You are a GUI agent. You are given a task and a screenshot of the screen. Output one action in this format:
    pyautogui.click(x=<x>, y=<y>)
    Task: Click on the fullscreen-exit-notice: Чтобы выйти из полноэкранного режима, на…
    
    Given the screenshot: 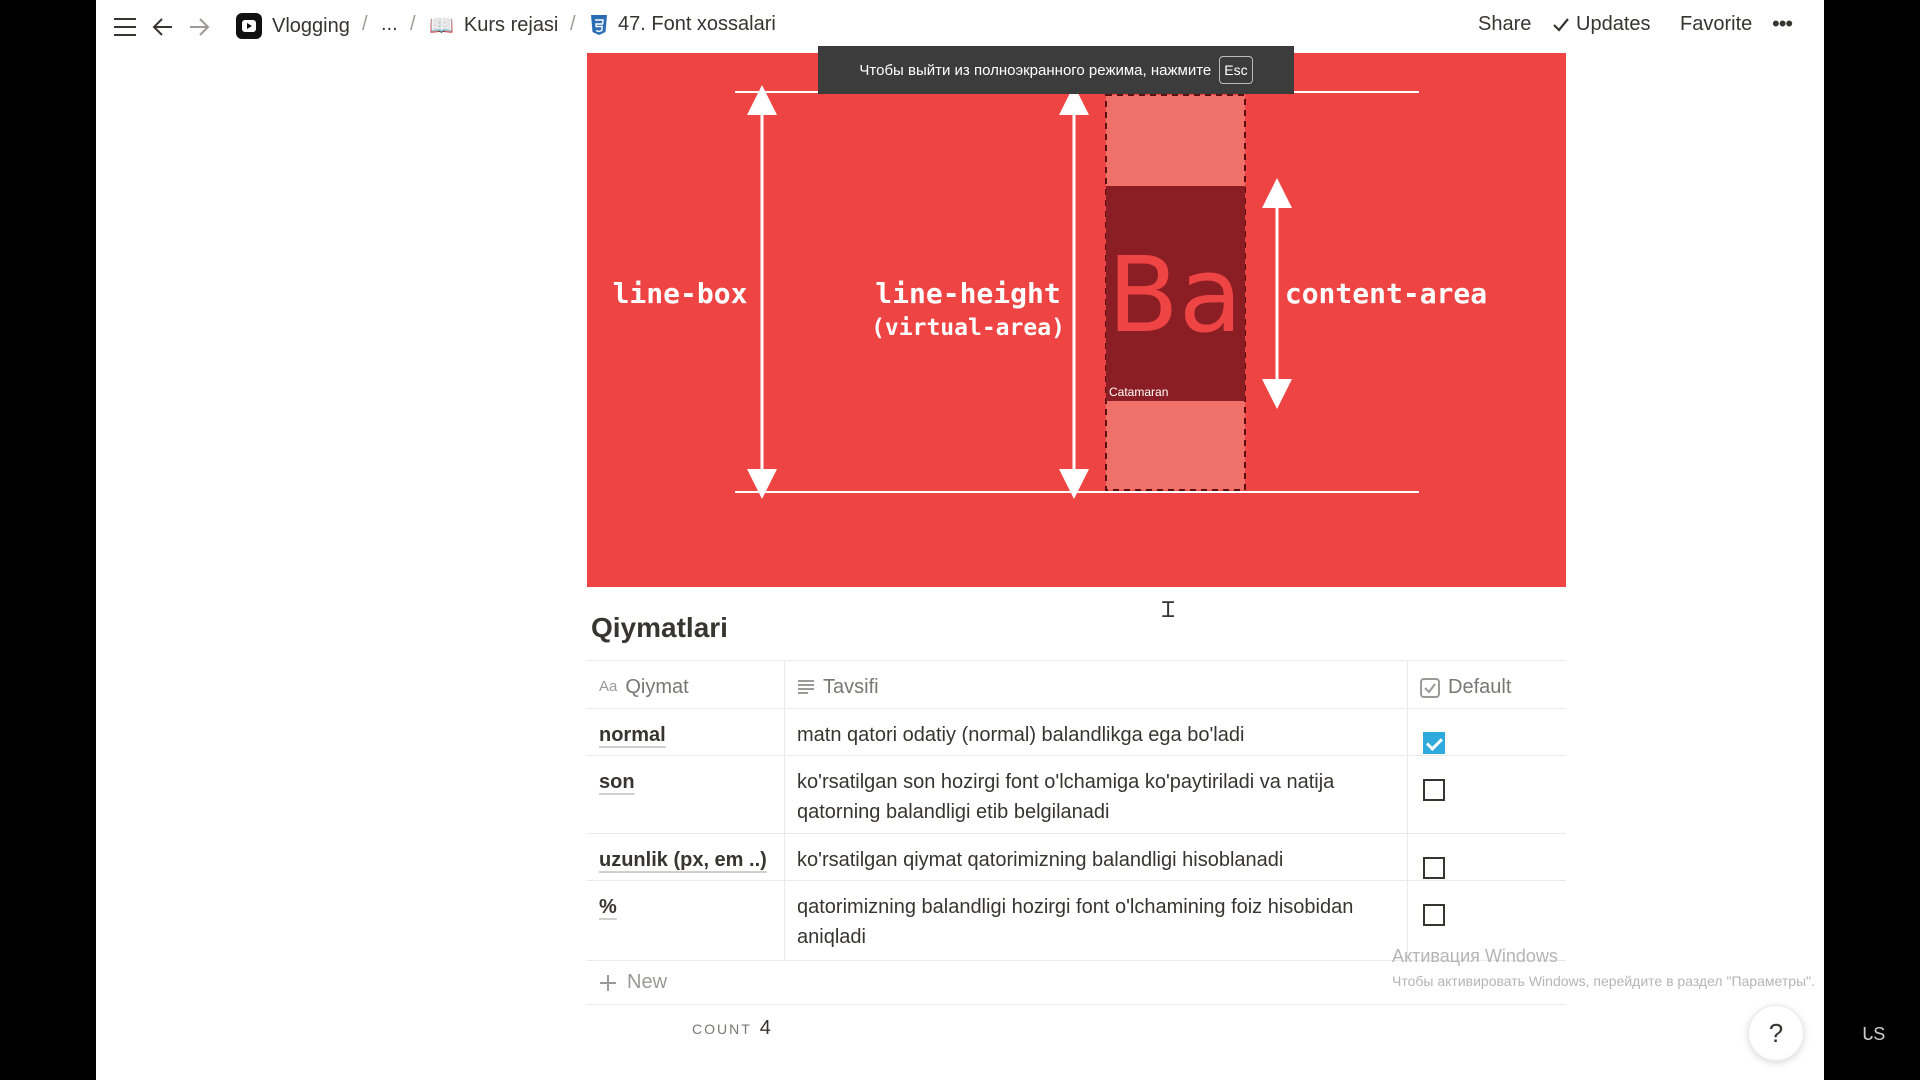 What is the action you would take?
    pyautogui.click(x=1056, y=70)
    